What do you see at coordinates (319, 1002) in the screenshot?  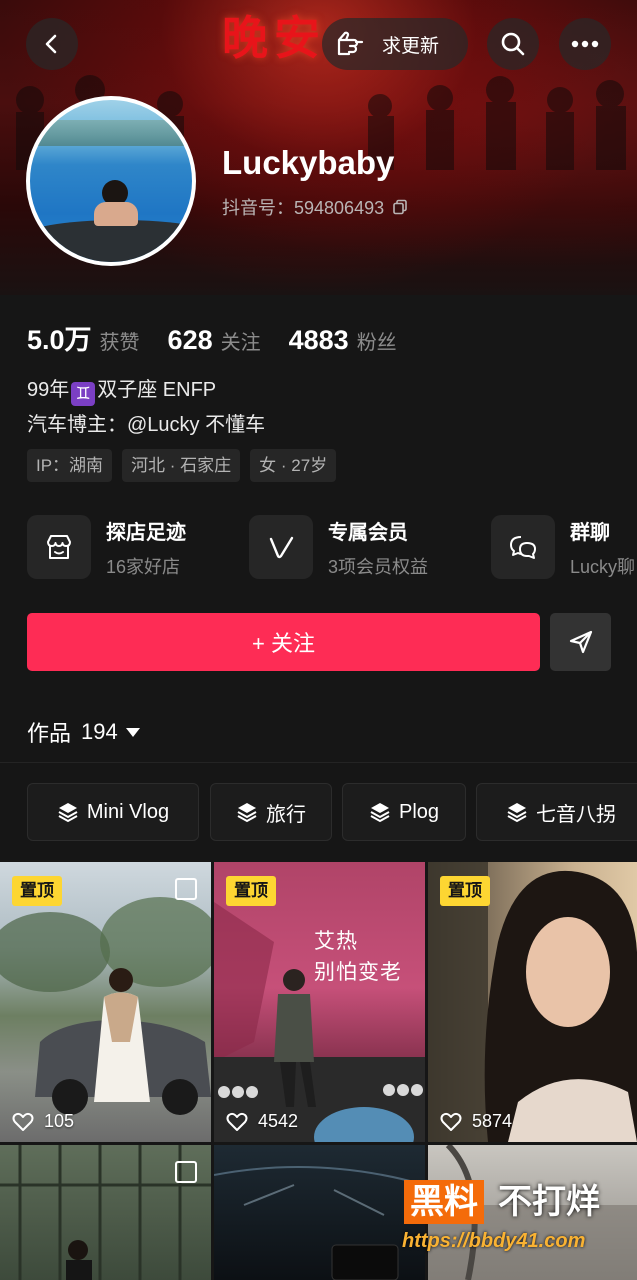 I see `video-tile: 艾热 别怕变老 置顶 4542` at bounding box center [319, 1002].